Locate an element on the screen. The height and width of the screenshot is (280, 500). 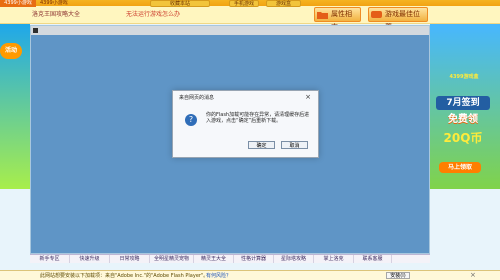
bottom-nav-item: 精灵王大全 is located at coordinates (214, 259).